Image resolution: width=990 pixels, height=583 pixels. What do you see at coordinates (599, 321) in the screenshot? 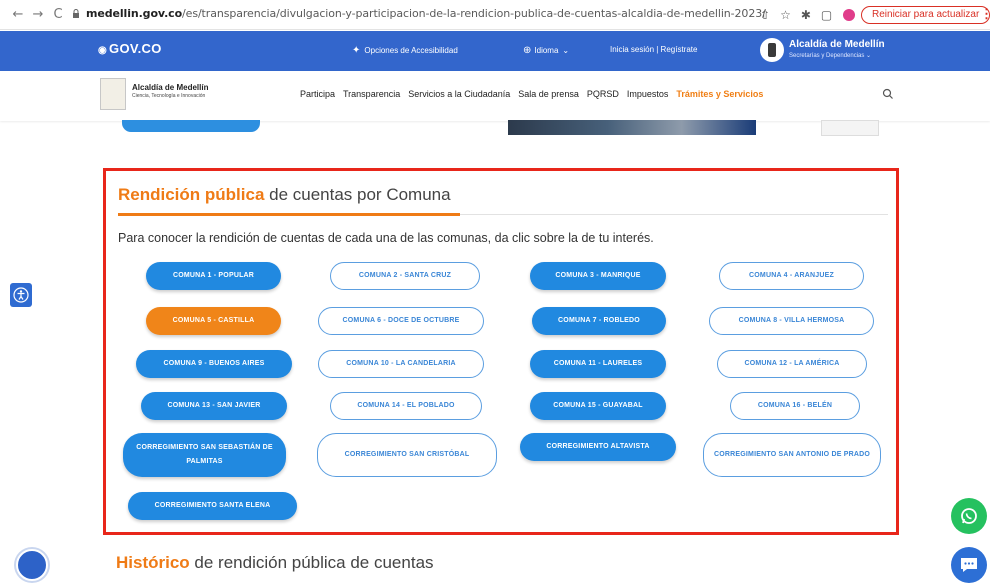
I see `comuna-button-7: COMUNA 7 - ROBLEDO` at bounding box center [599, 321].